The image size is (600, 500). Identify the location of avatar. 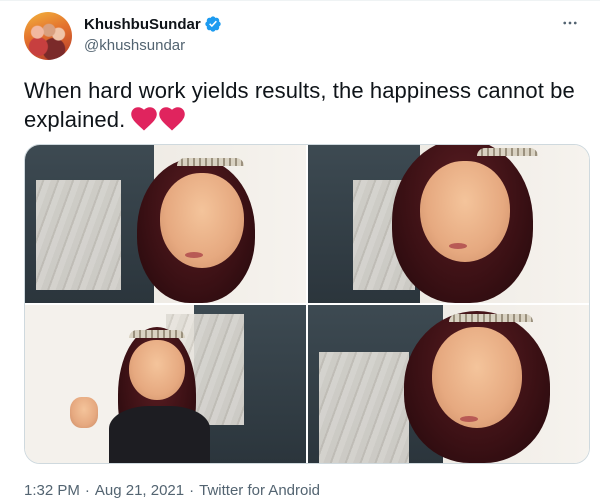
(48, 36).